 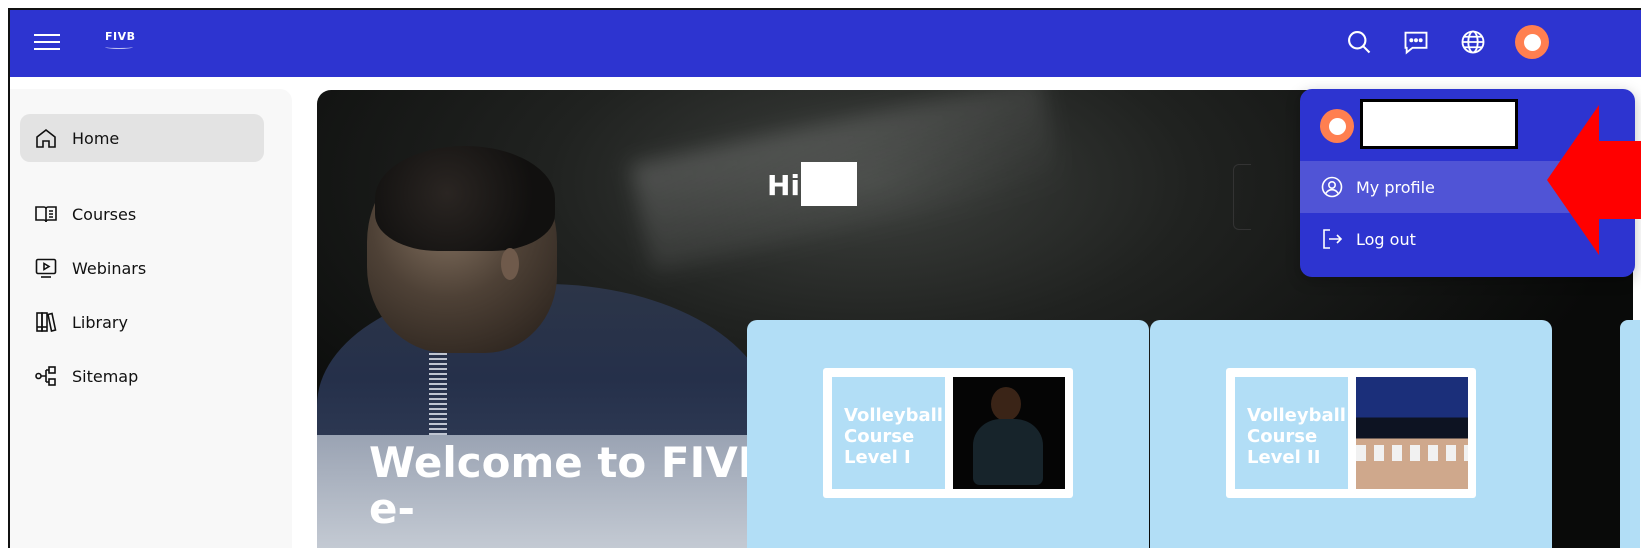 What do you see at coordinates (1594, 180) in the screenshot?
I see `annotation-arrow` at bounding box center [1594, 180].